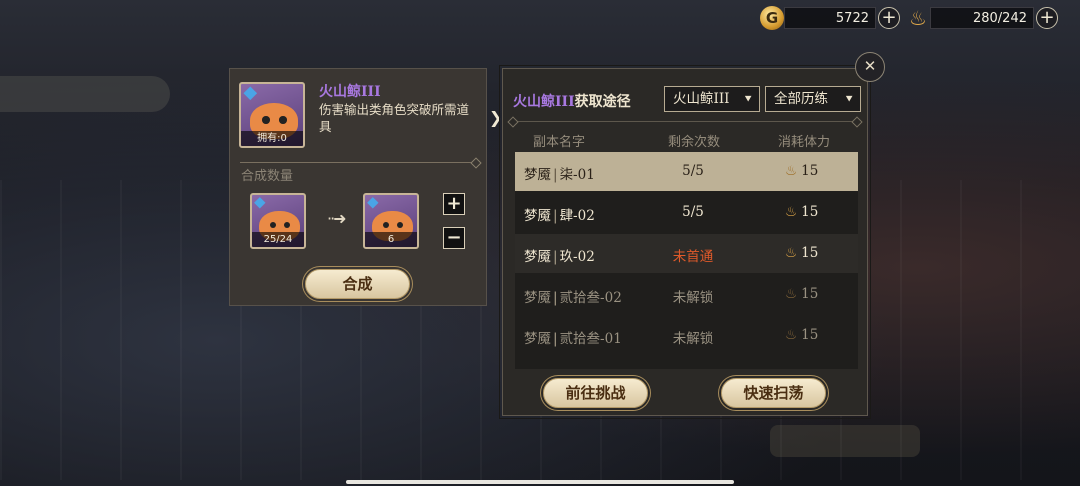 Image resolution: width=1080 pixels, height=486 pixels. I want to click on owned-count: 拥有:0, so click(272, 138).